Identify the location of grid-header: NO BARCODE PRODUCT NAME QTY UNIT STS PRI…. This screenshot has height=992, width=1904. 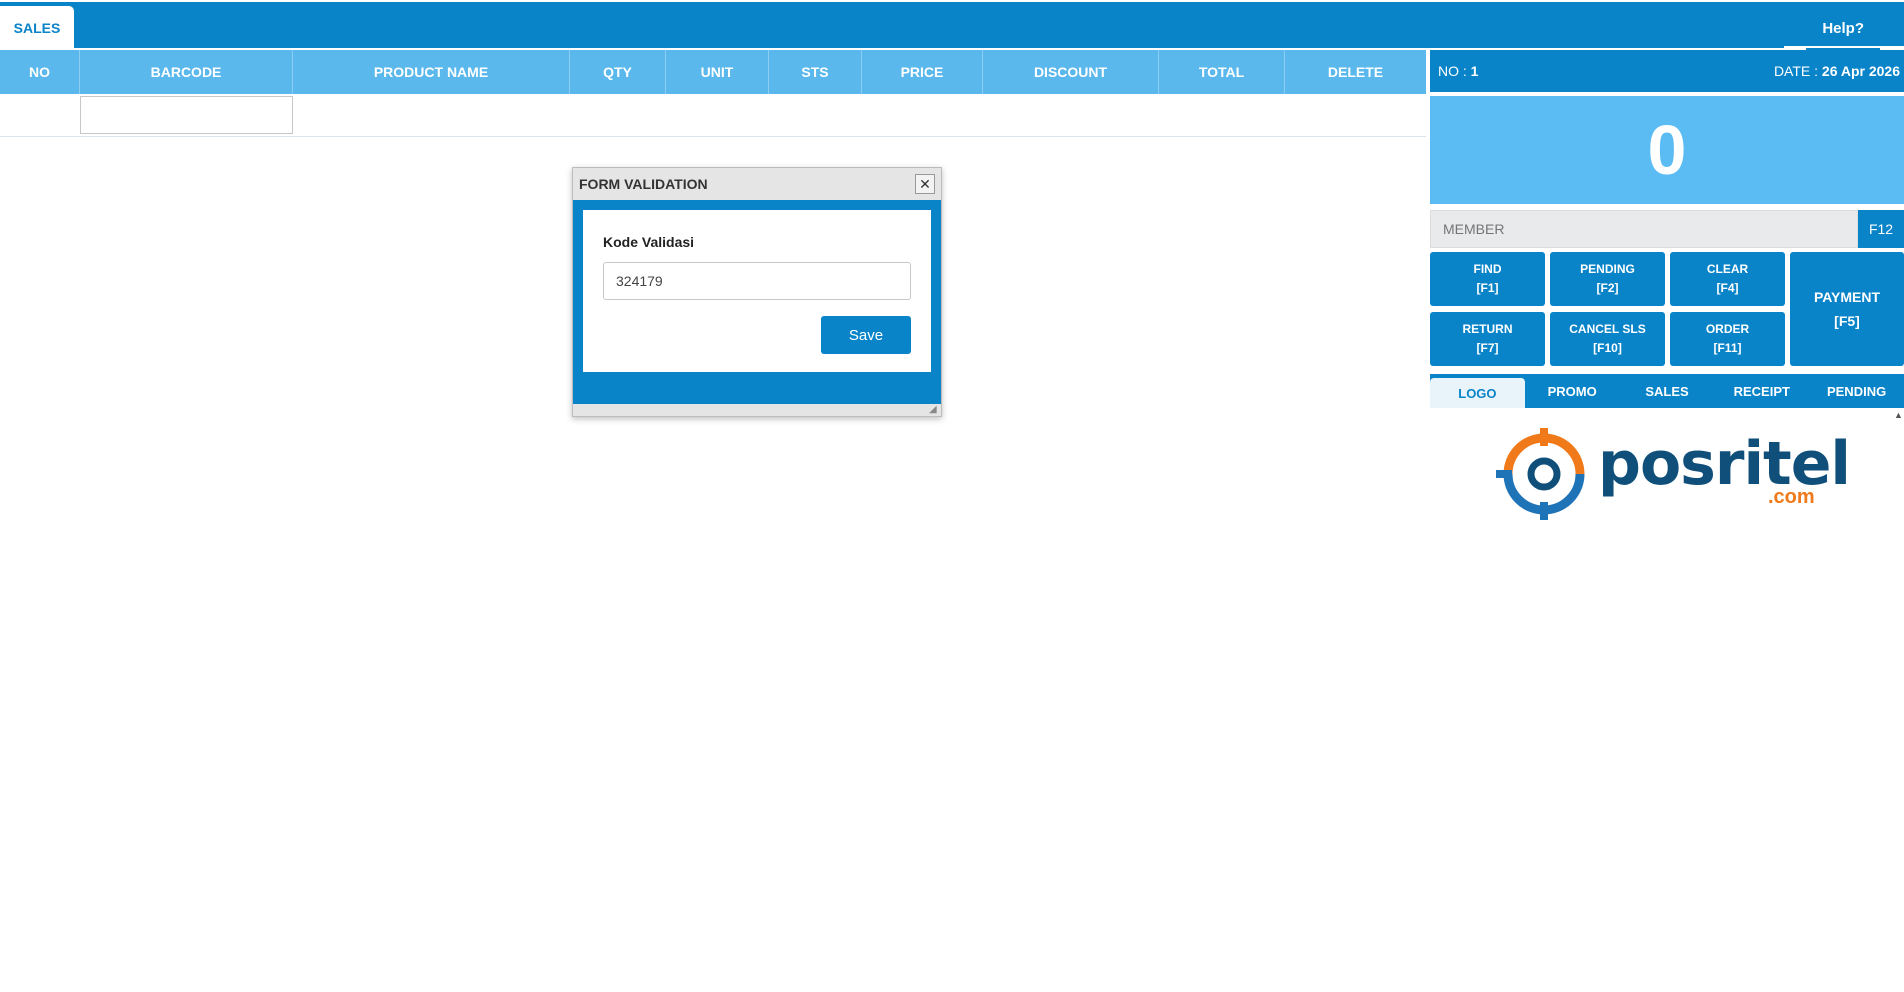
(713, 72).